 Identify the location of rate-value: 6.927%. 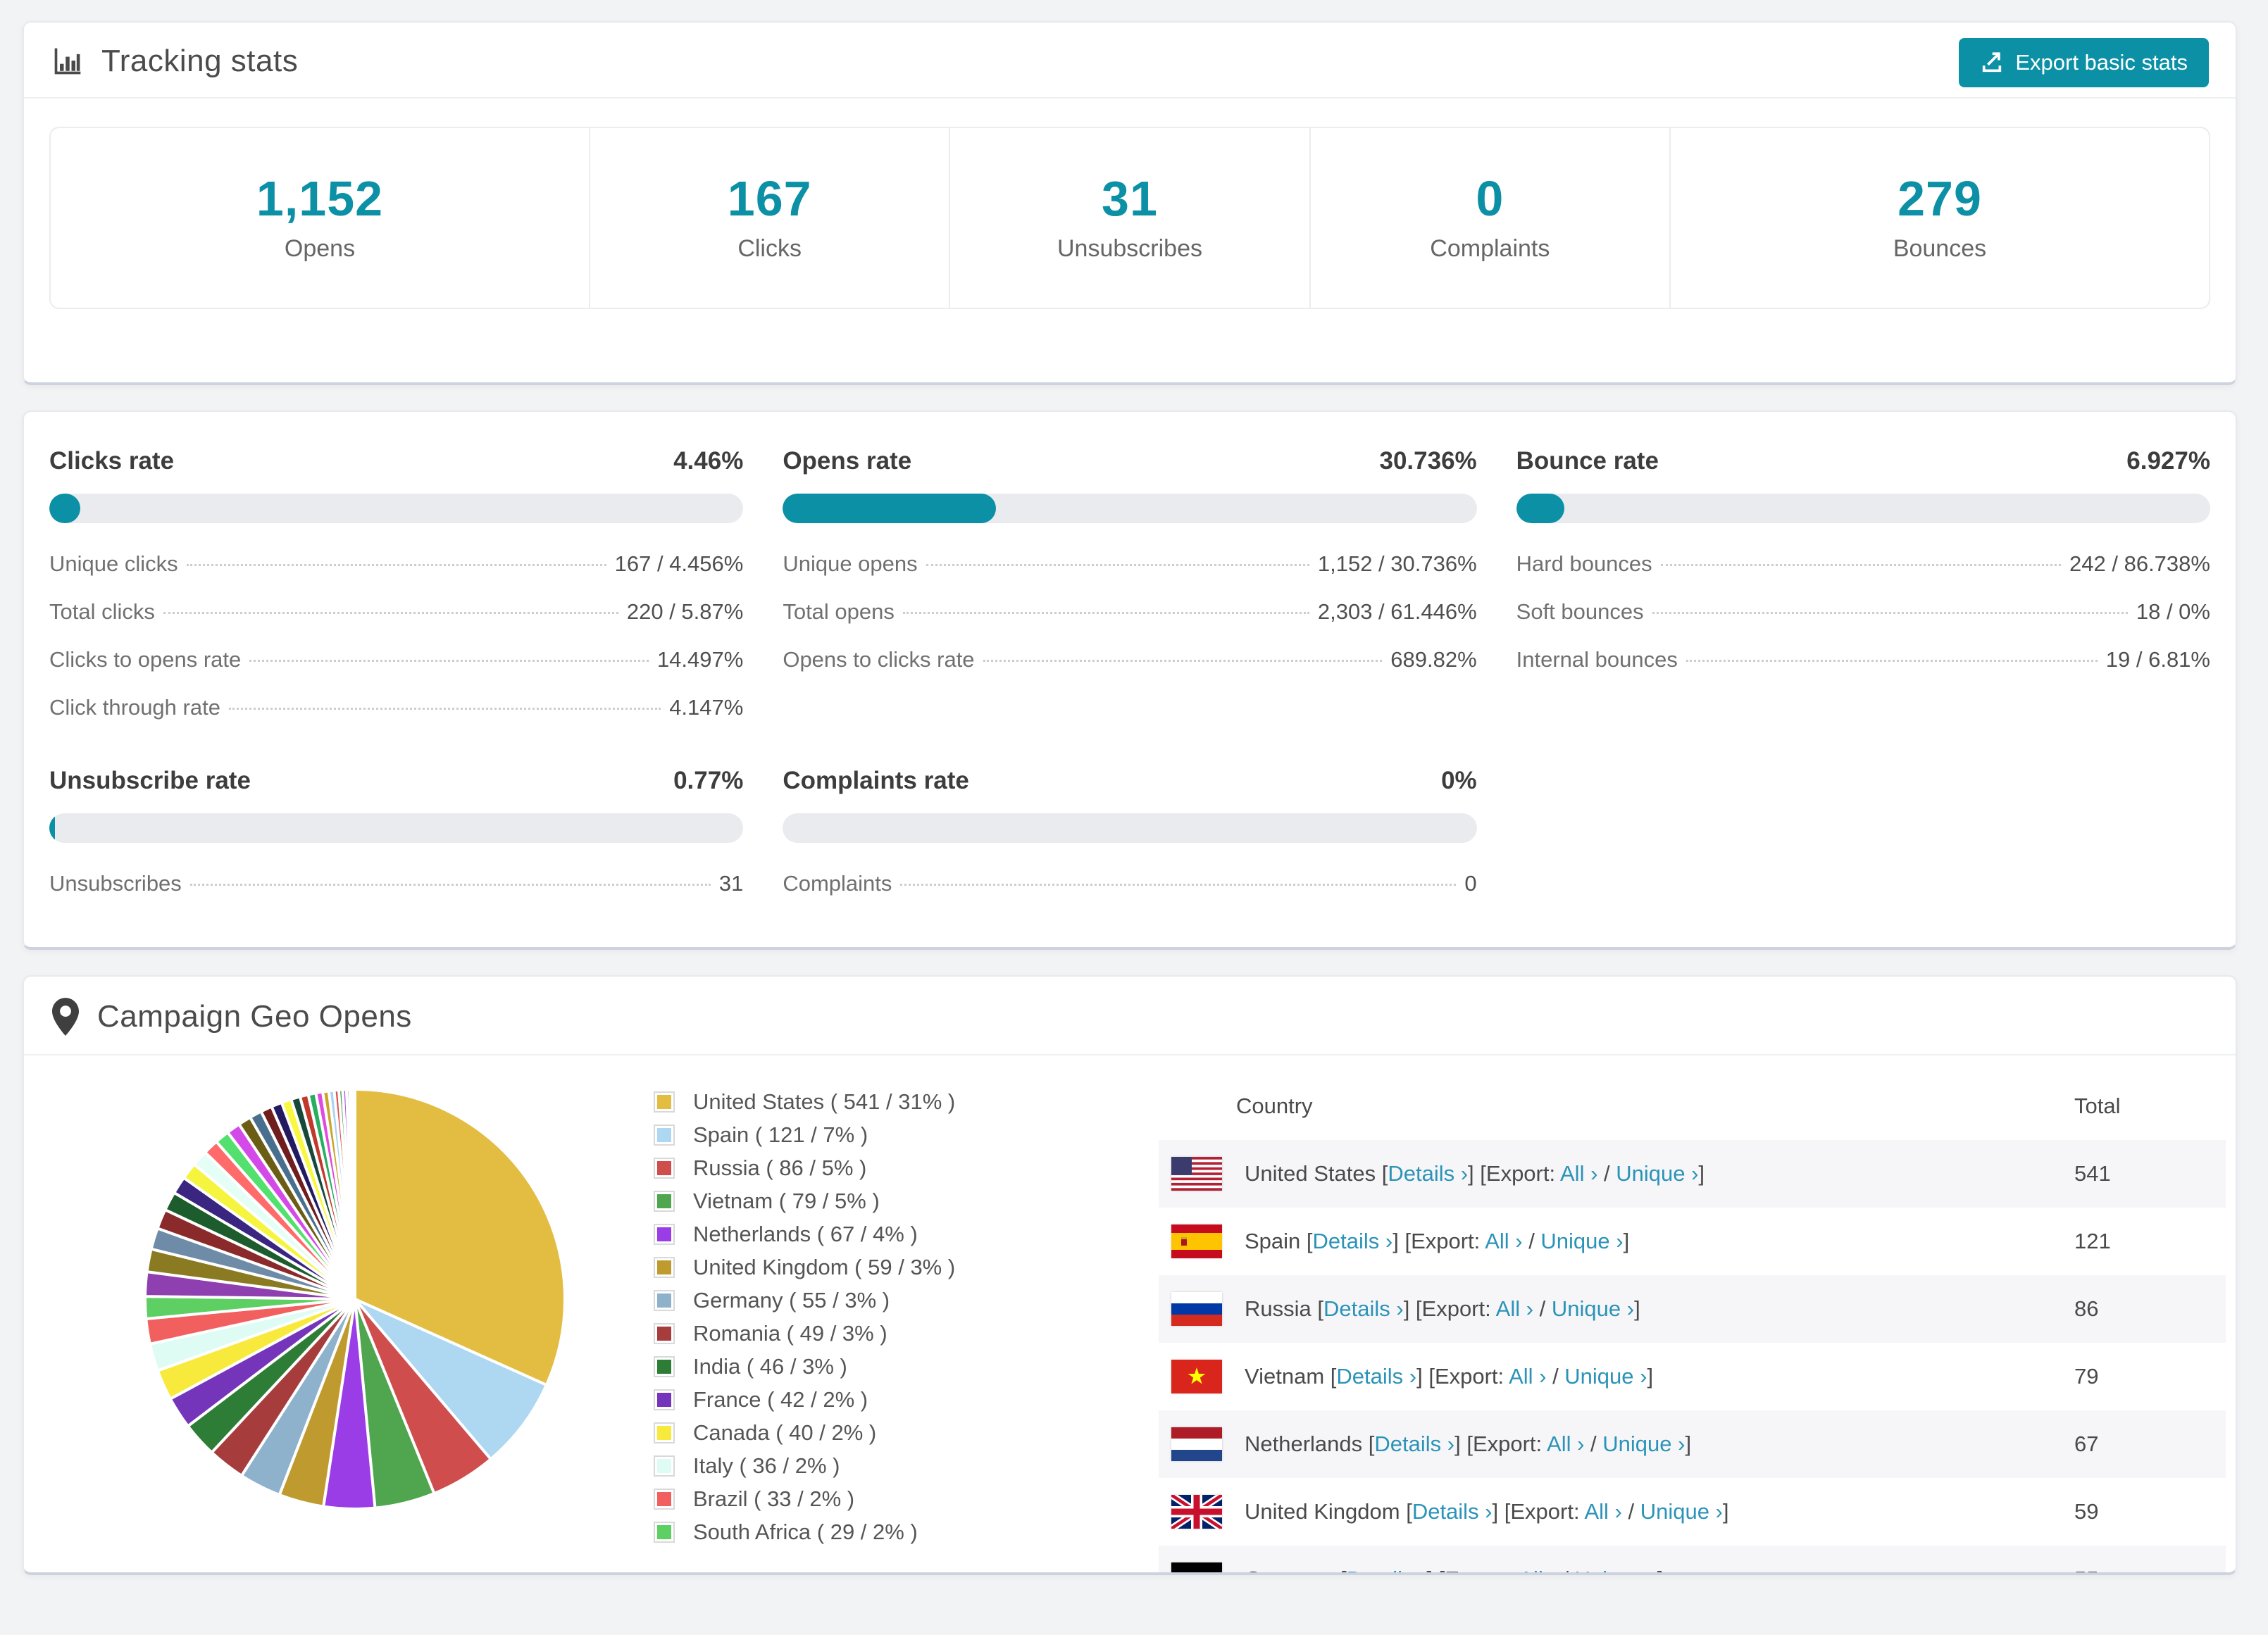
(2168, 461).